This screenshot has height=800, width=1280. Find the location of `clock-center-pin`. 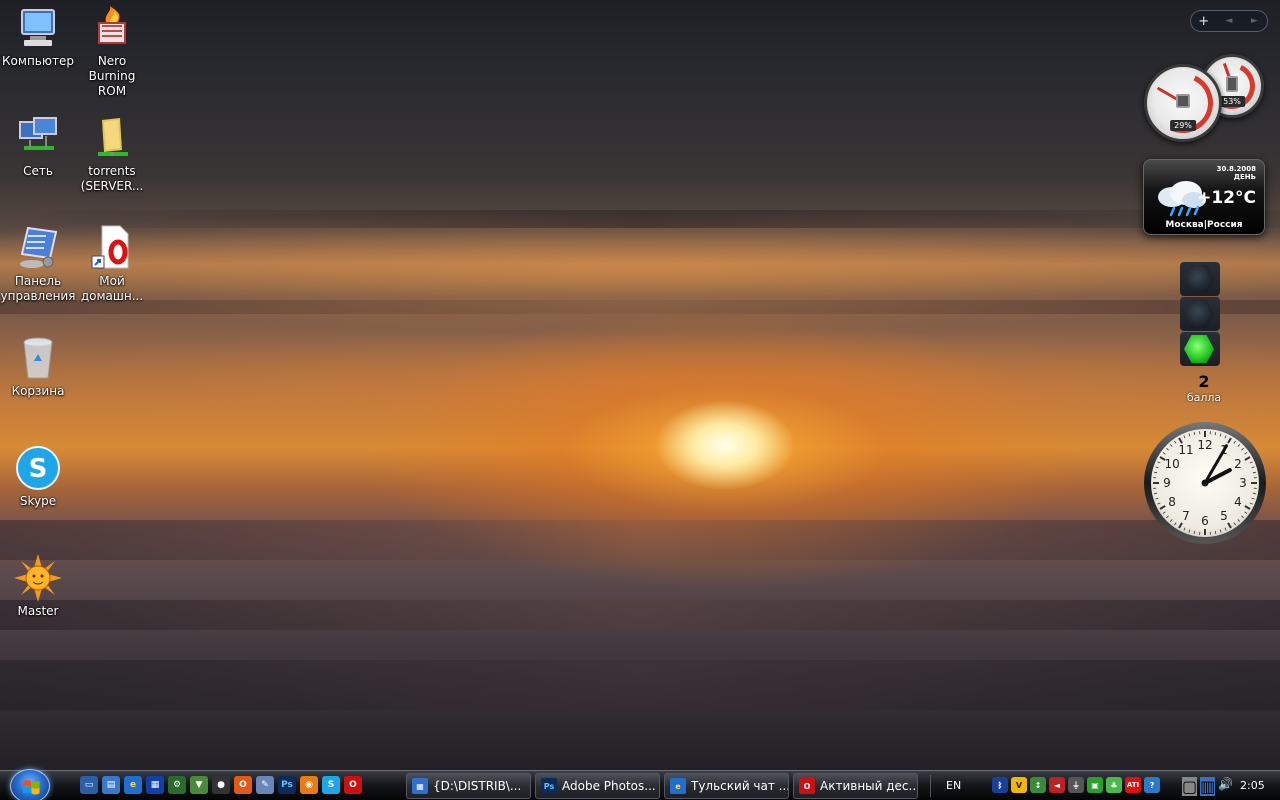

clock-center-pin is located at coordinates (1205, 483).